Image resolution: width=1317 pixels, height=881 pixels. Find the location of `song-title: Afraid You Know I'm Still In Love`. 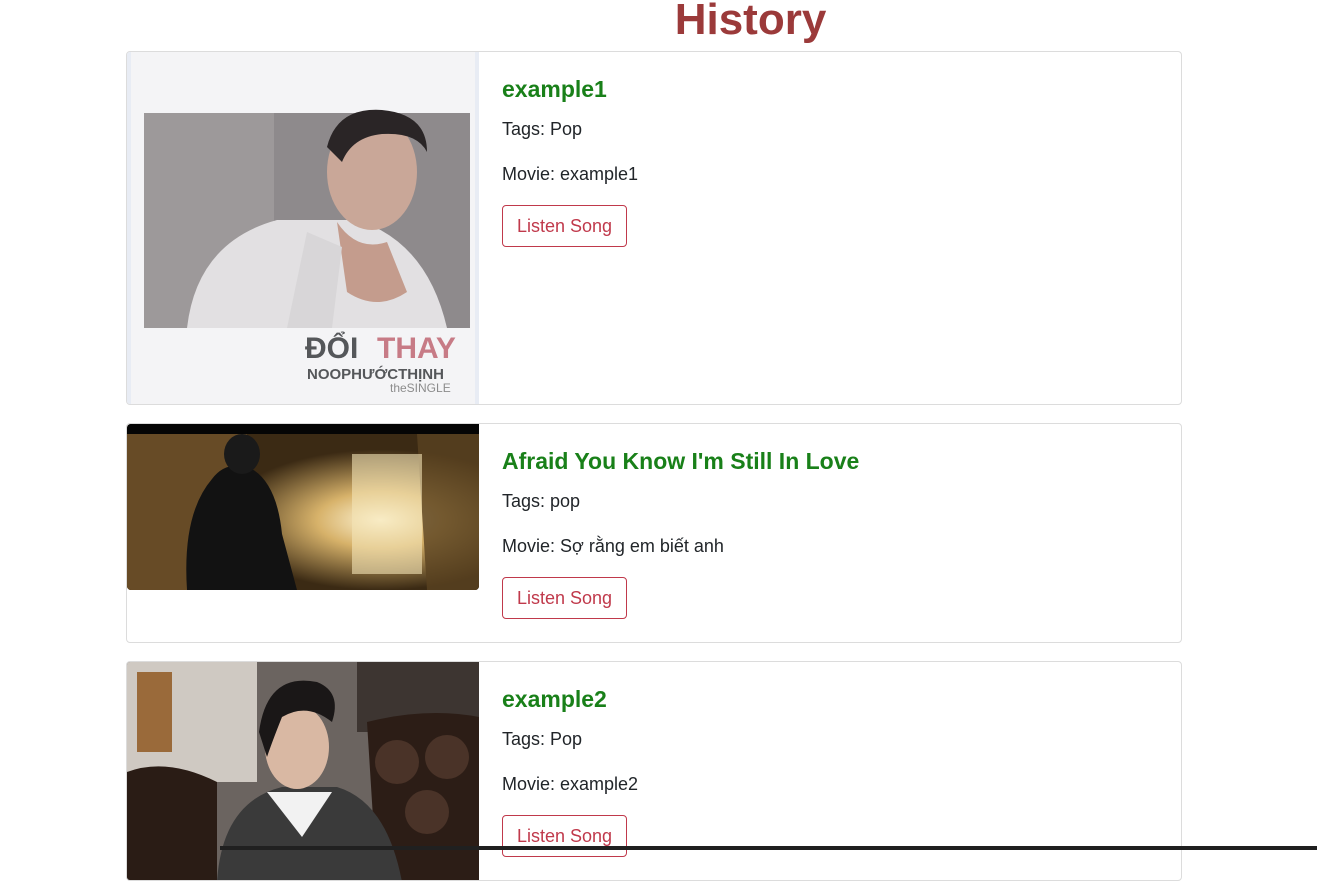

song-title: Afraid You Know I'm Still In Love is located at coordinates (680, 461).